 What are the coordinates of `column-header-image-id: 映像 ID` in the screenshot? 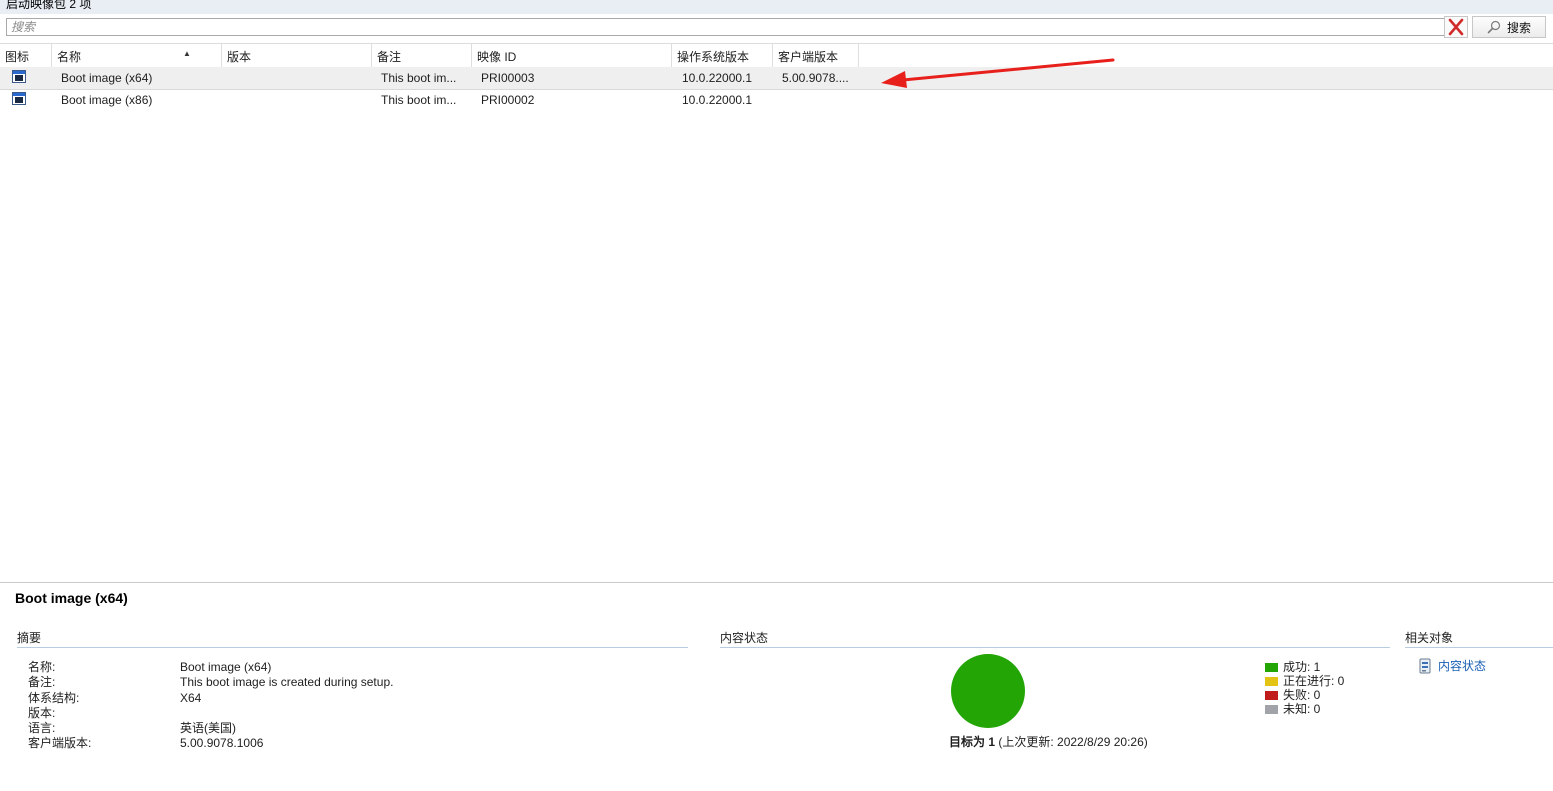 It's located at (572, 56).